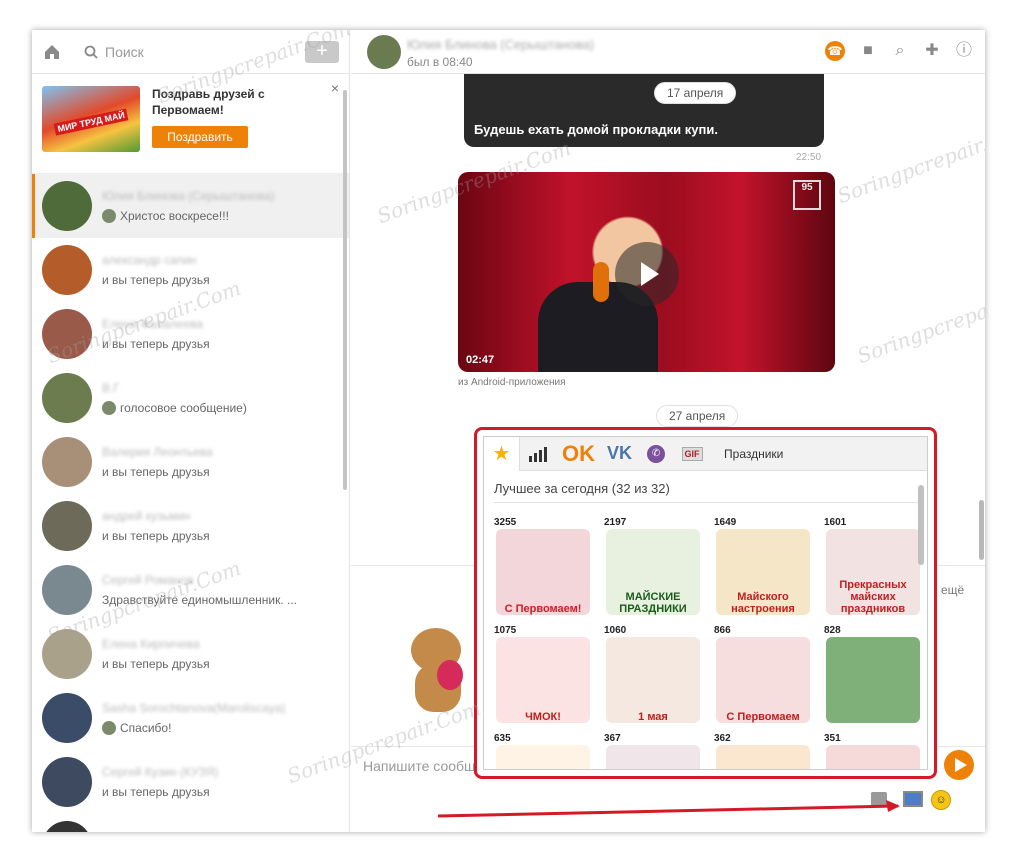  I want to click on chat-list-item: Сергей Зинченко, so click(190, 823).